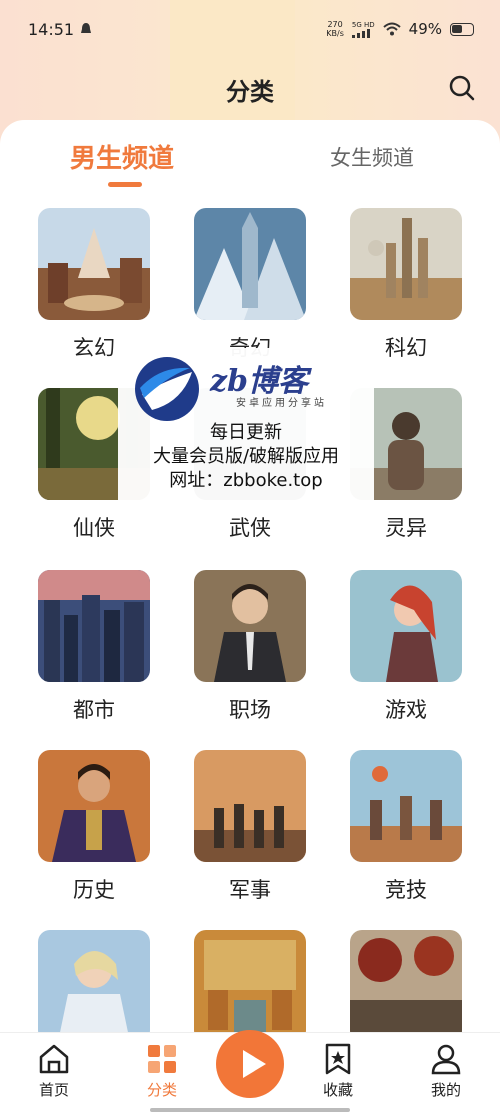 The width and height of the screenshot is (500, 1115). I want to click on nav-home-label: 首页, so click(53, 1090).